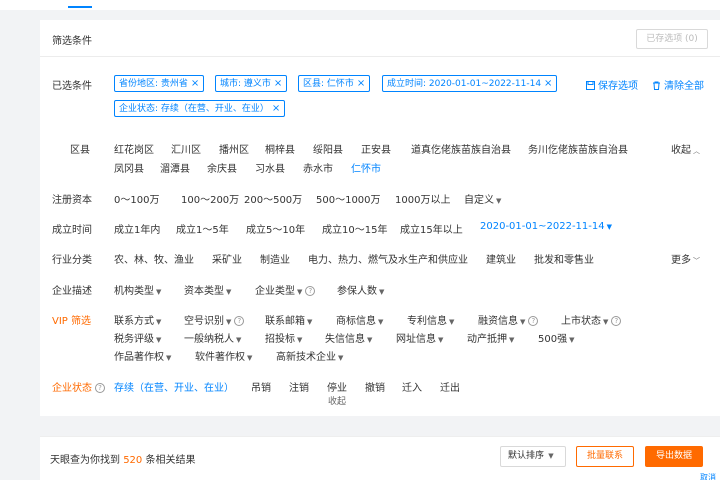  What do you see at coordinates (337, 386) in the screenshot?
I see `status-option: 停业` at bounding box center [337, 386].